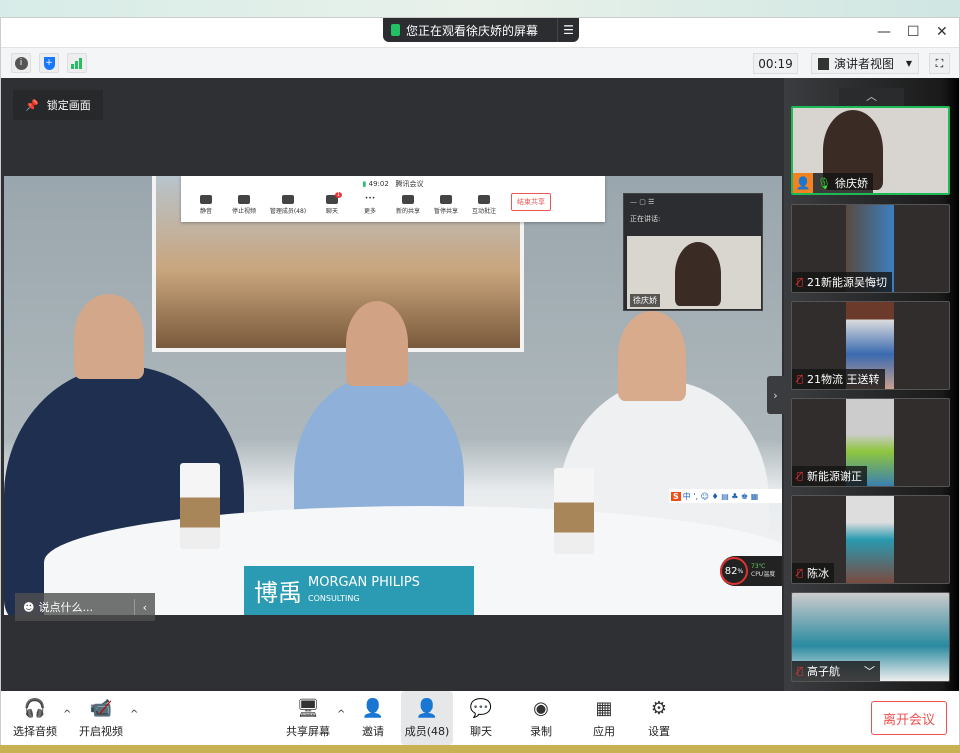 The image size is (960, 753). Describe the element at coordinates (481, 731) in the screenshot. I see `chat-label: 聊天` at that location.